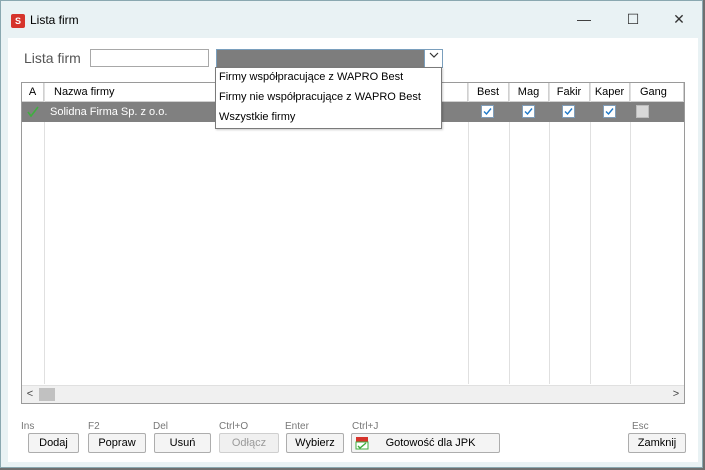 The image size is (705, 470). I want to click on chevron-down-icon, so click(433, 58).